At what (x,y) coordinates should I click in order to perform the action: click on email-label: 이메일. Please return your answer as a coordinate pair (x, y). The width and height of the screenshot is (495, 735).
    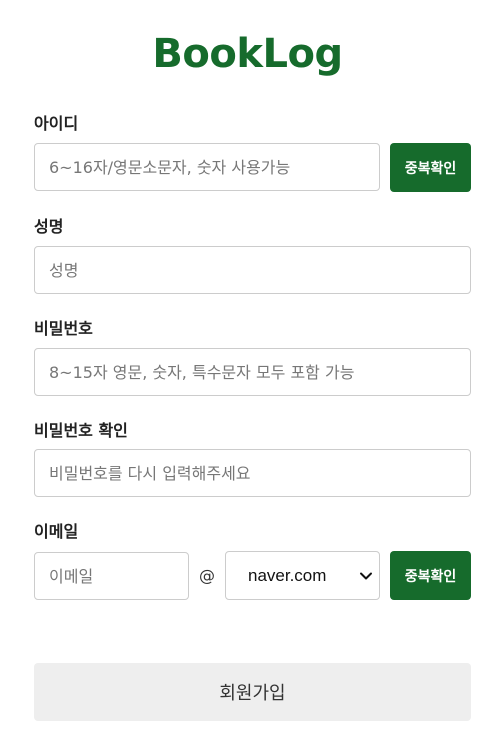
    Looking at the image, I should click on (56, 531).